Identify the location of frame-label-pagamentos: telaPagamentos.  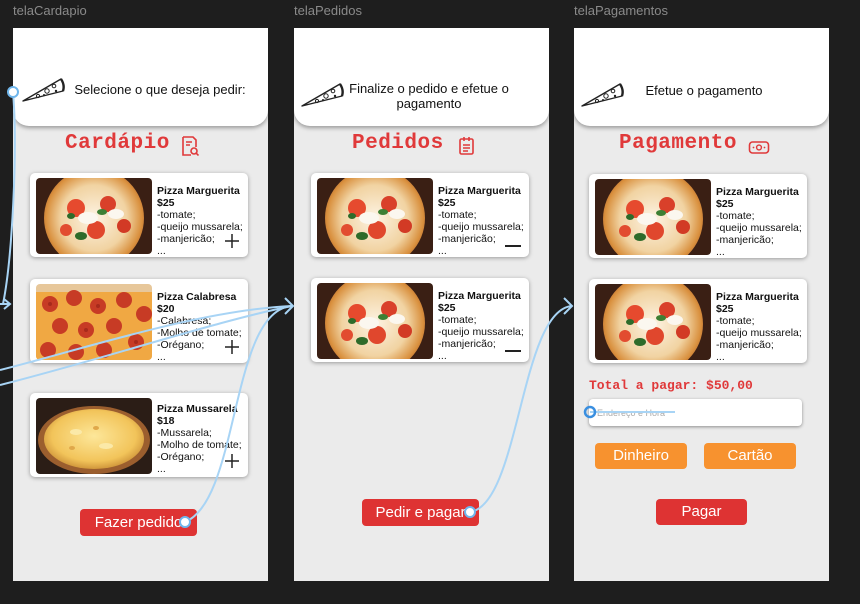
(621, 10).